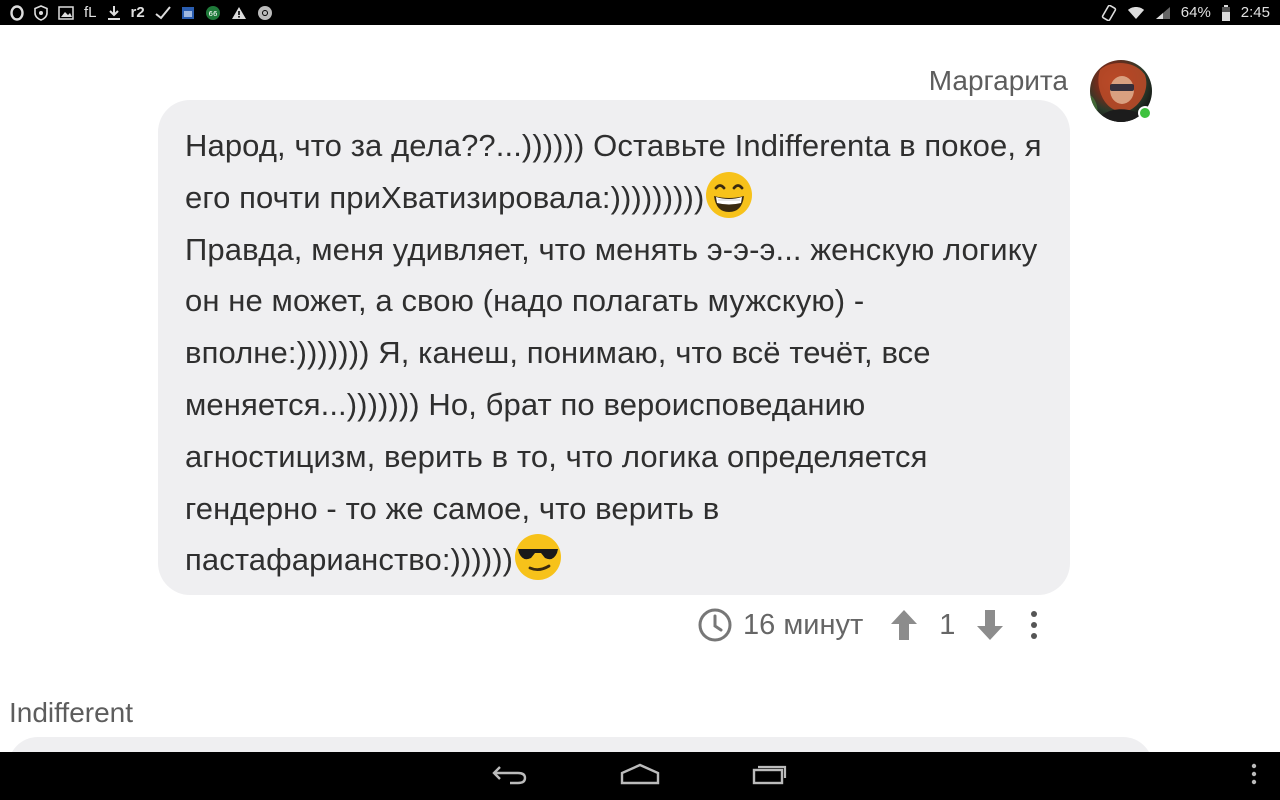  Describe the element at coordinates (1121, 91) in the screenshot. I see `avatar` at that location.